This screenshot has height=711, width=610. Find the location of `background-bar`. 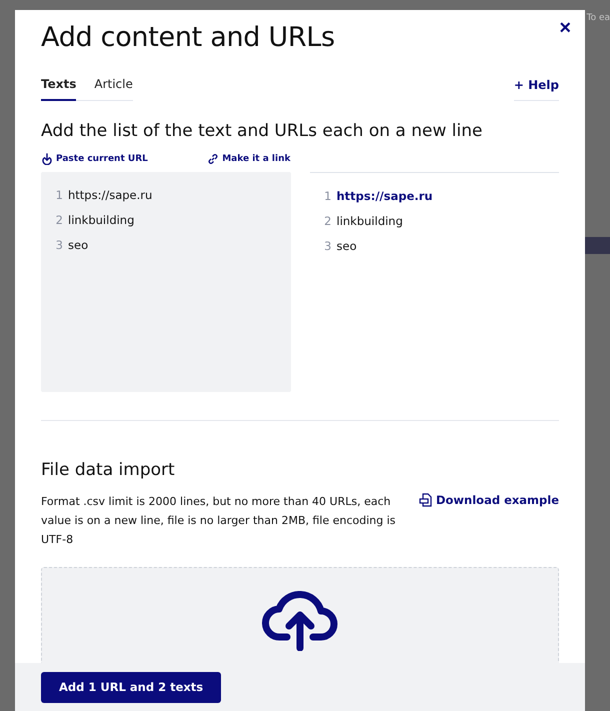

background-bar is located at coordinates (597, 245).